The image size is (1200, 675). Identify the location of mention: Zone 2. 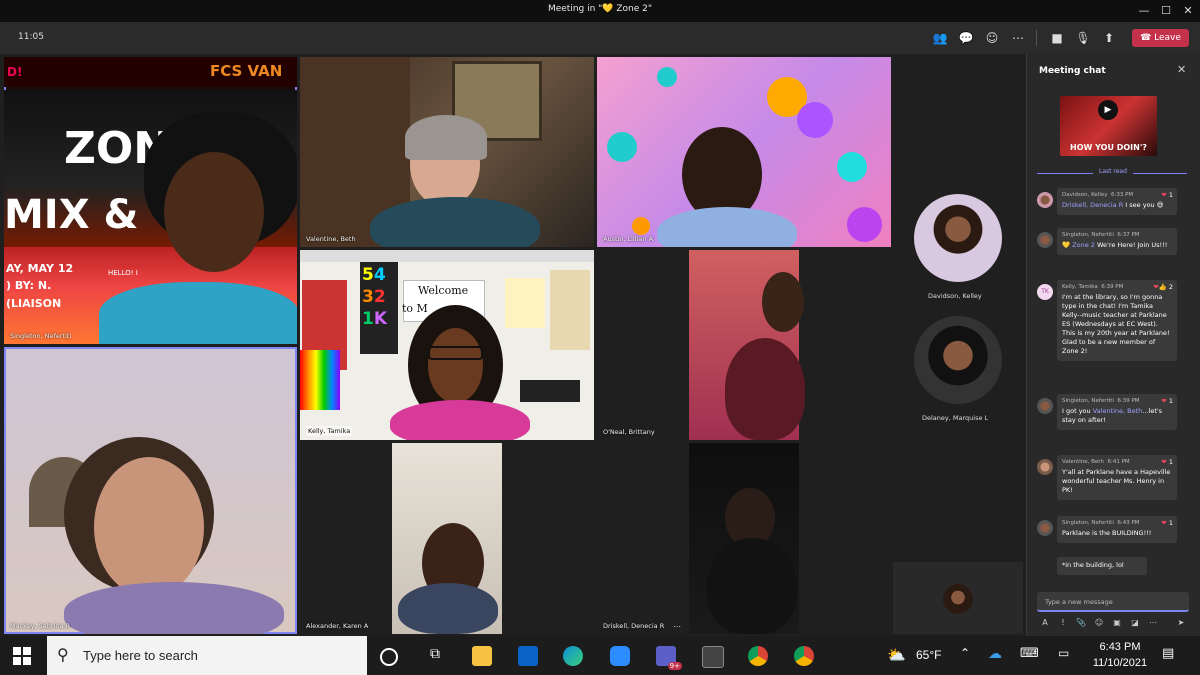
(1083, 245).